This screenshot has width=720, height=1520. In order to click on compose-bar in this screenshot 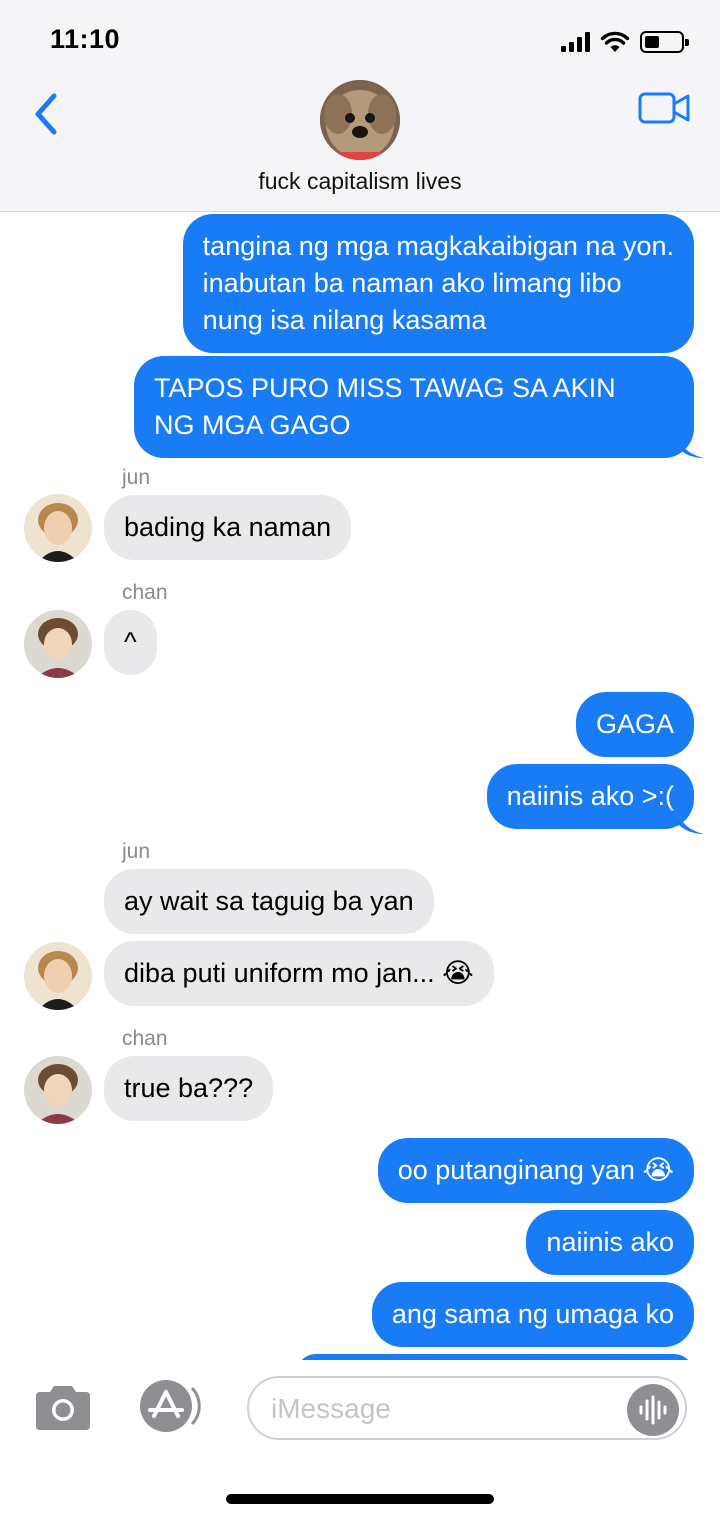, I will do `click(360, 1440)`.